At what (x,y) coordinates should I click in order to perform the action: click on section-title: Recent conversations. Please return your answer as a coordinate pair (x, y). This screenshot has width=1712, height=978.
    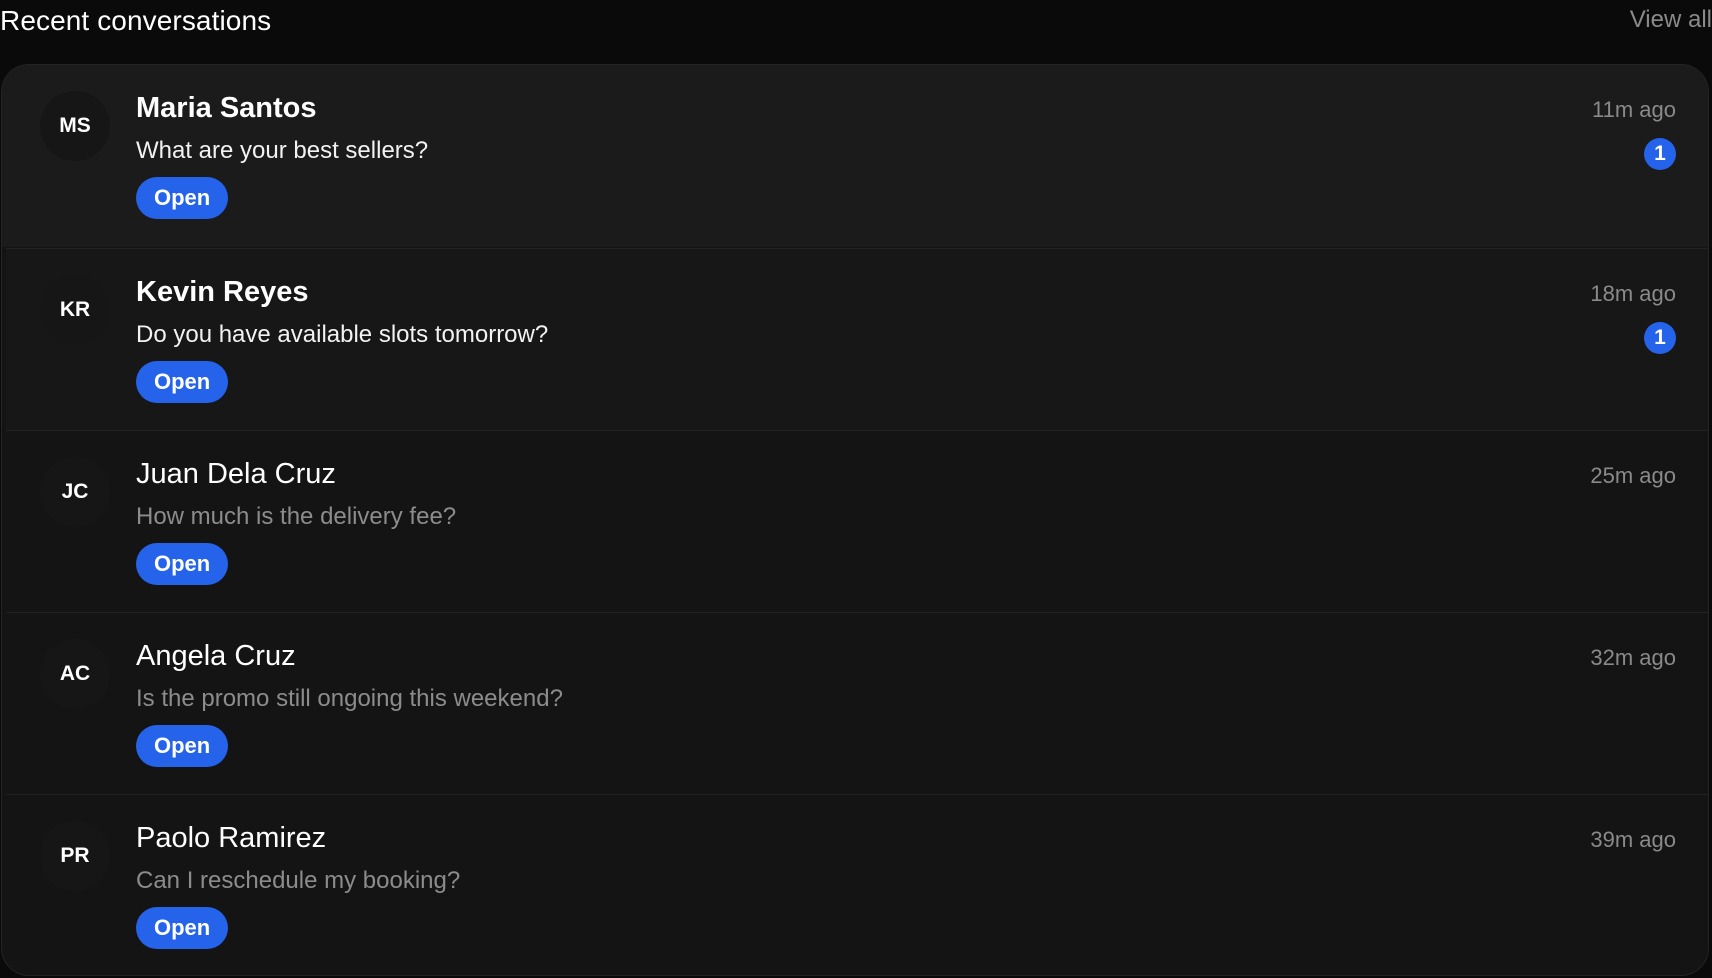
    Looking at the image, I should click on (136, 20).